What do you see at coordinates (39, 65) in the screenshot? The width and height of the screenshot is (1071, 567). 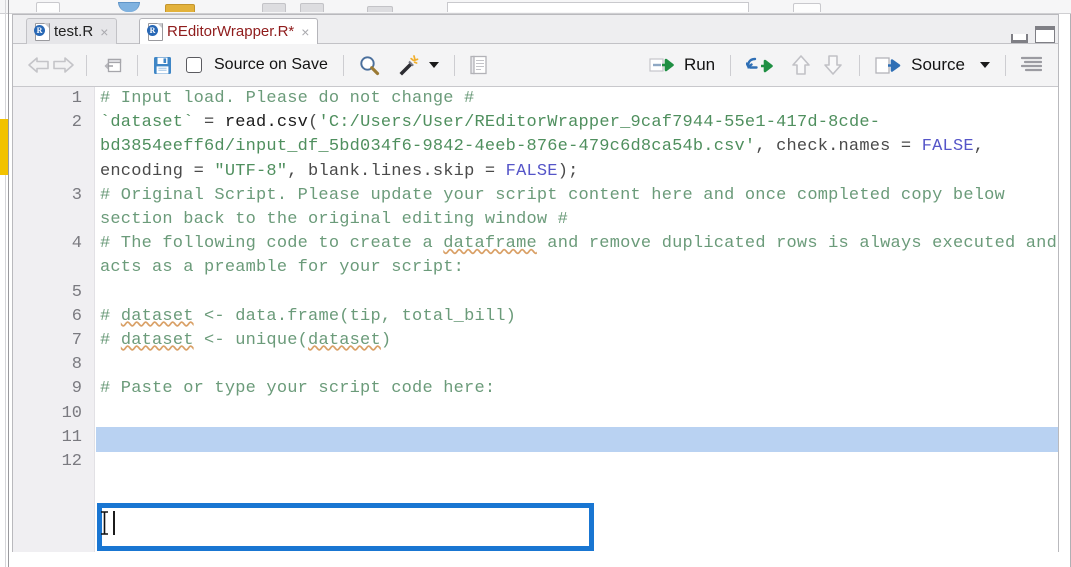 I see `back-arrow-icon` at bounding box center [39, 65].